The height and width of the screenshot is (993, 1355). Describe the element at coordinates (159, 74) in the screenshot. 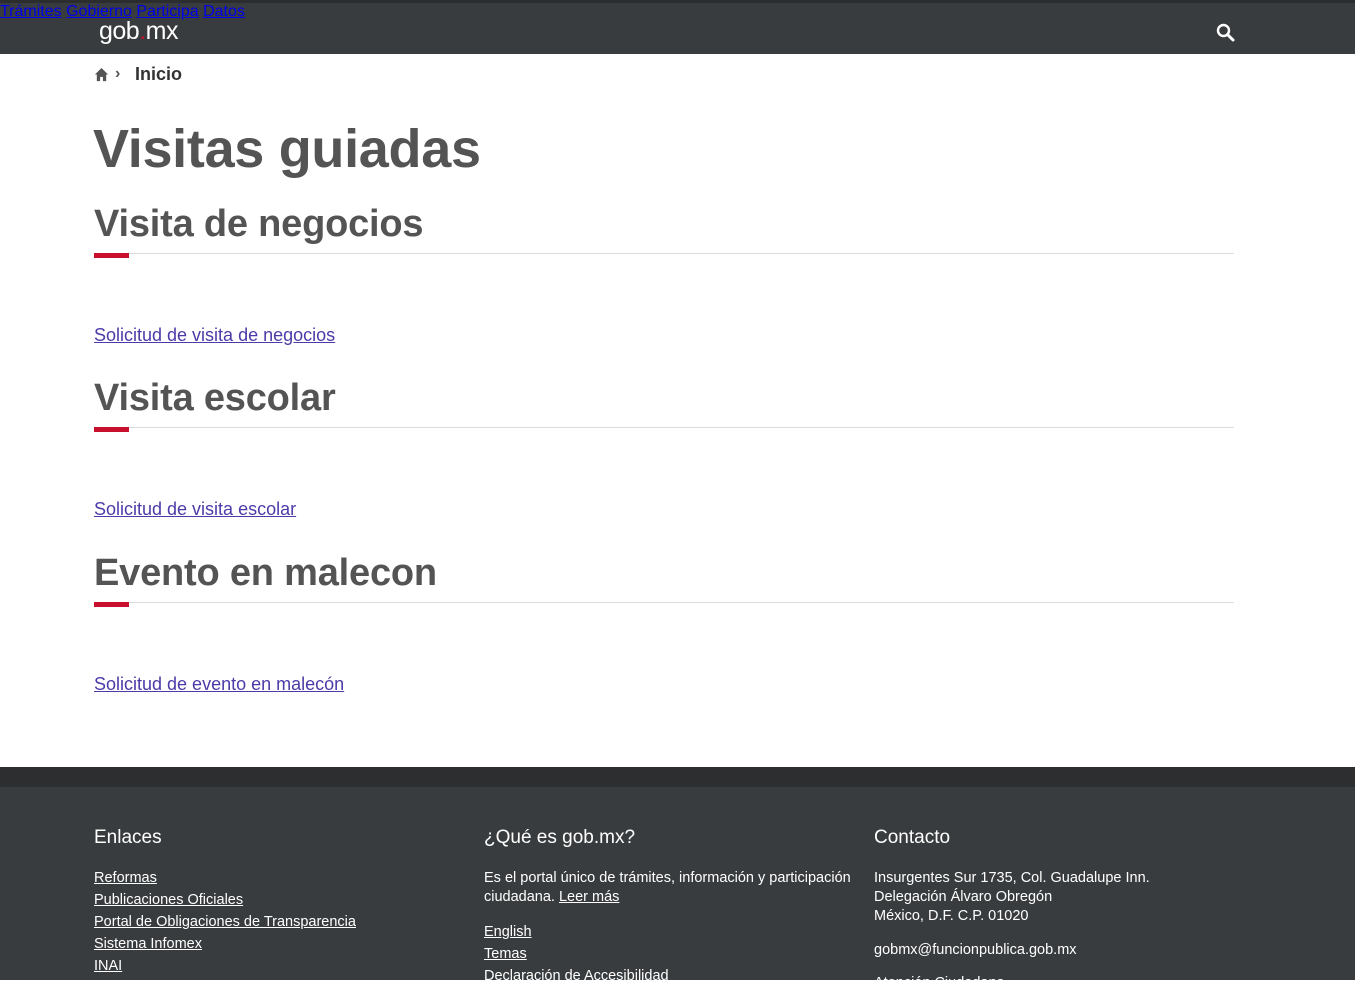

I see `breadcrumb-current: Inicio` at that location.